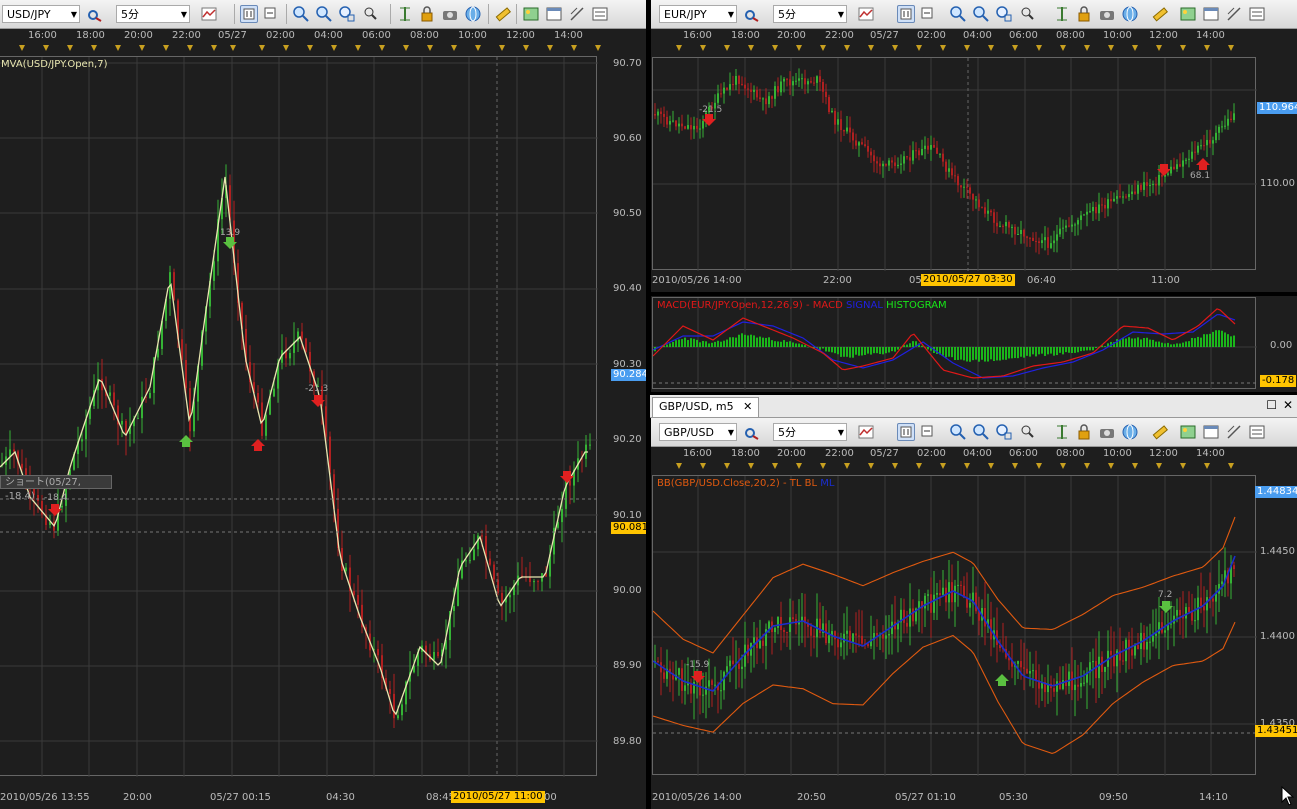 This screenshot has width=1297, height=809. I want to click on maximize-icon: ☐, so click(1271, 405).